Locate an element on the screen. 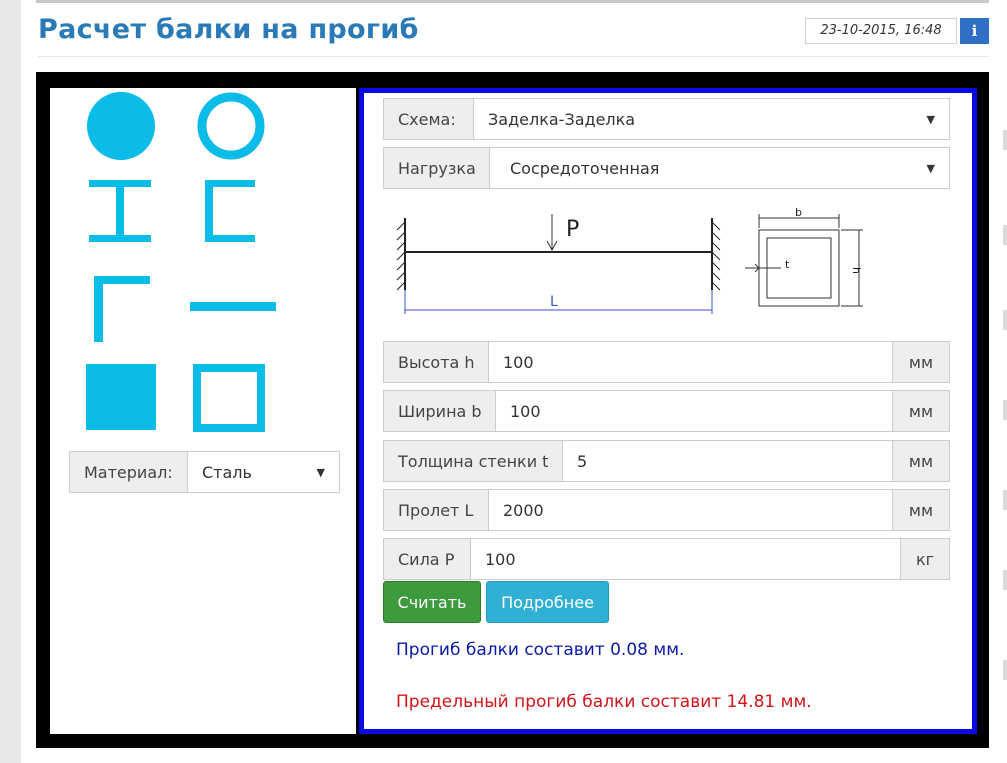 The image size is (1007, 763). span-unit: мм is located at coordinates (921, 510).